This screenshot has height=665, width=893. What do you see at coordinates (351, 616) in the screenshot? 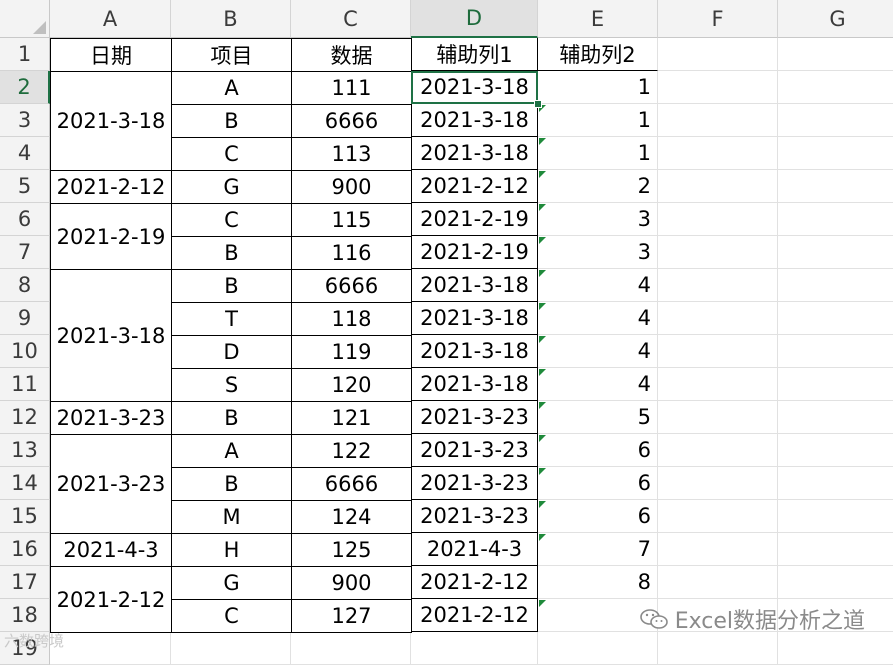
I see `value-cell: 127` at bounding box center [351, 616].